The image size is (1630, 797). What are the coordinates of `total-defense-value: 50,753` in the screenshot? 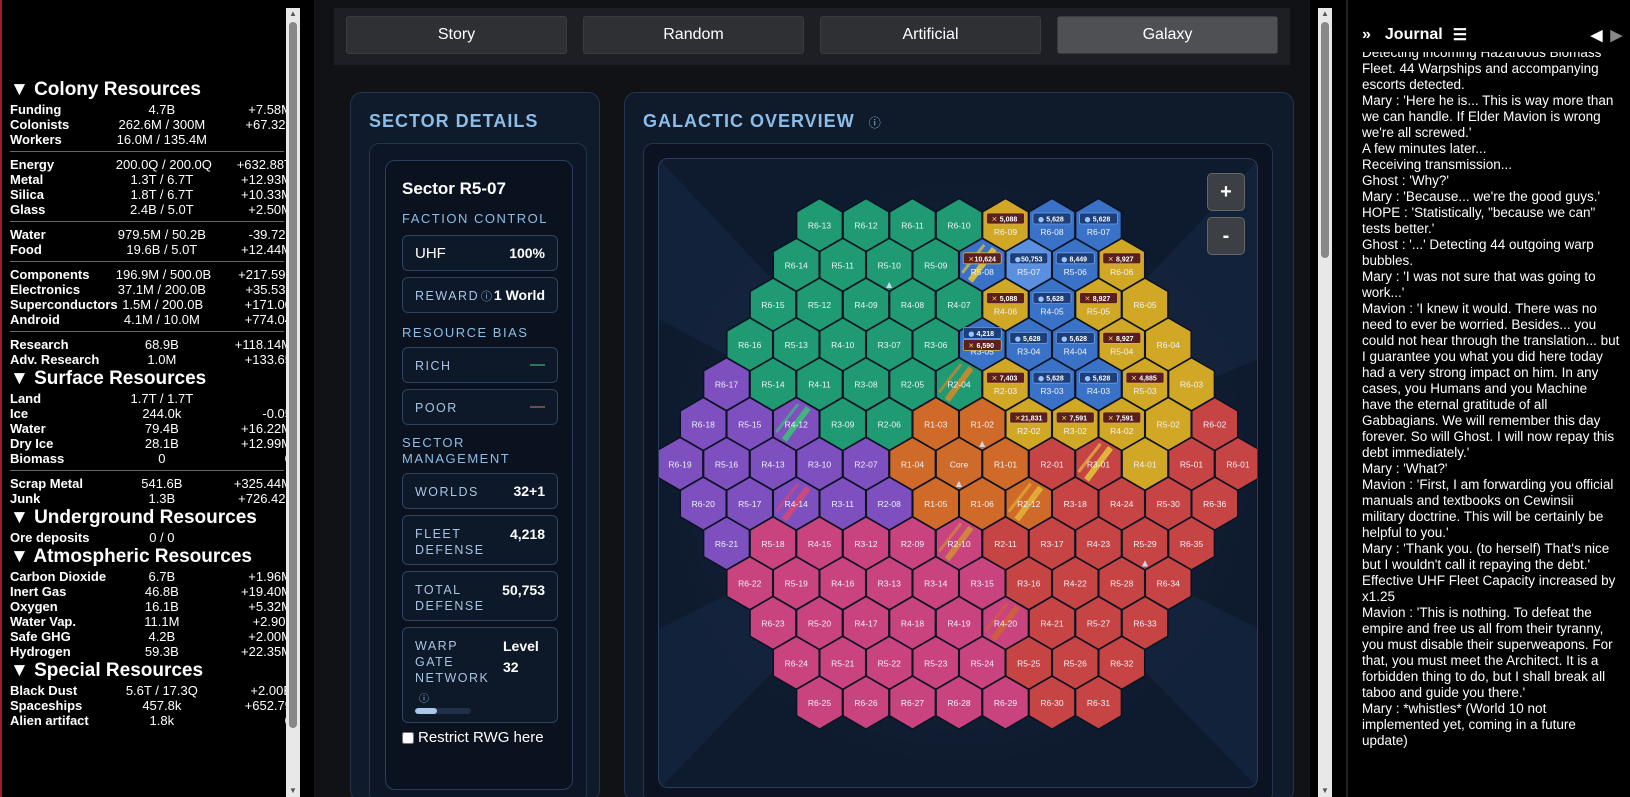 It's located at (523, 590).